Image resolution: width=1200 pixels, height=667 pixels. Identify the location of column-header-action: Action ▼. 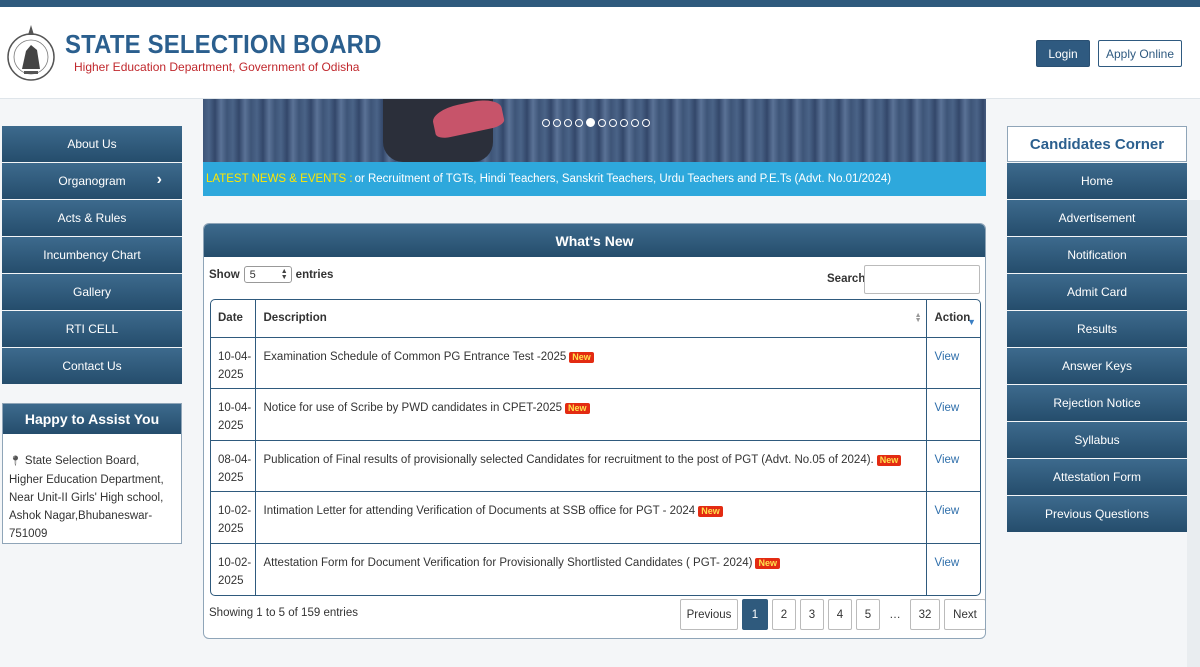
(952, 319).